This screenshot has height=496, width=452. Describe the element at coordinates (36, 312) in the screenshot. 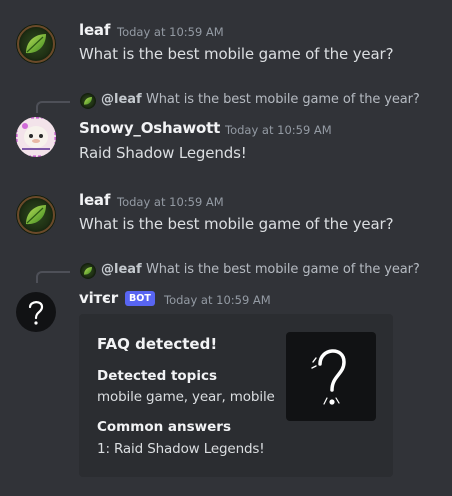

I see `question-mark-avatar` at that location.